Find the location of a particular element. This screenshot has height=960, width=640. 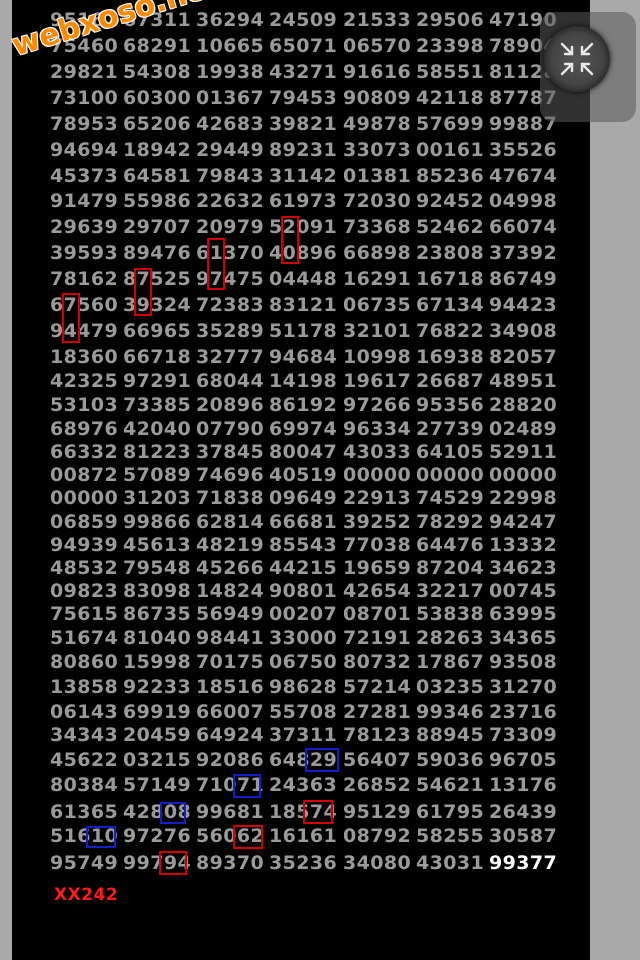

number-cell: 45373 is located at coordinates (84, 176).